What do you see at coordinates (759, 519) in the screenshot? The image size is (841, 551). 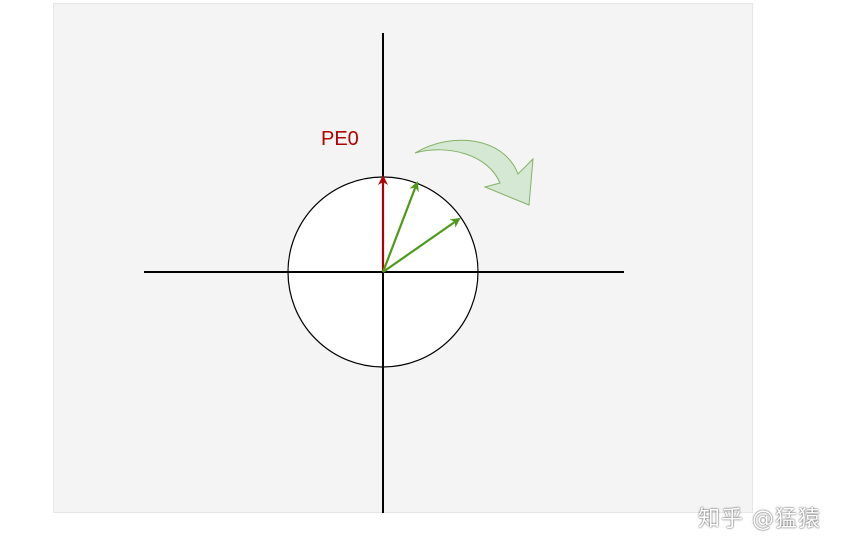 I see `watermark-text: 知乎 @猛猿` at bounding box center [759, 519].